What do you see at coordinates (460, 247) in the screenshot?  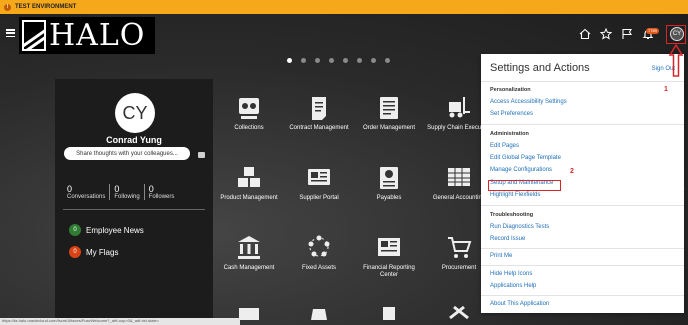 I see `cart-icon` at bounding box center [460, 247].